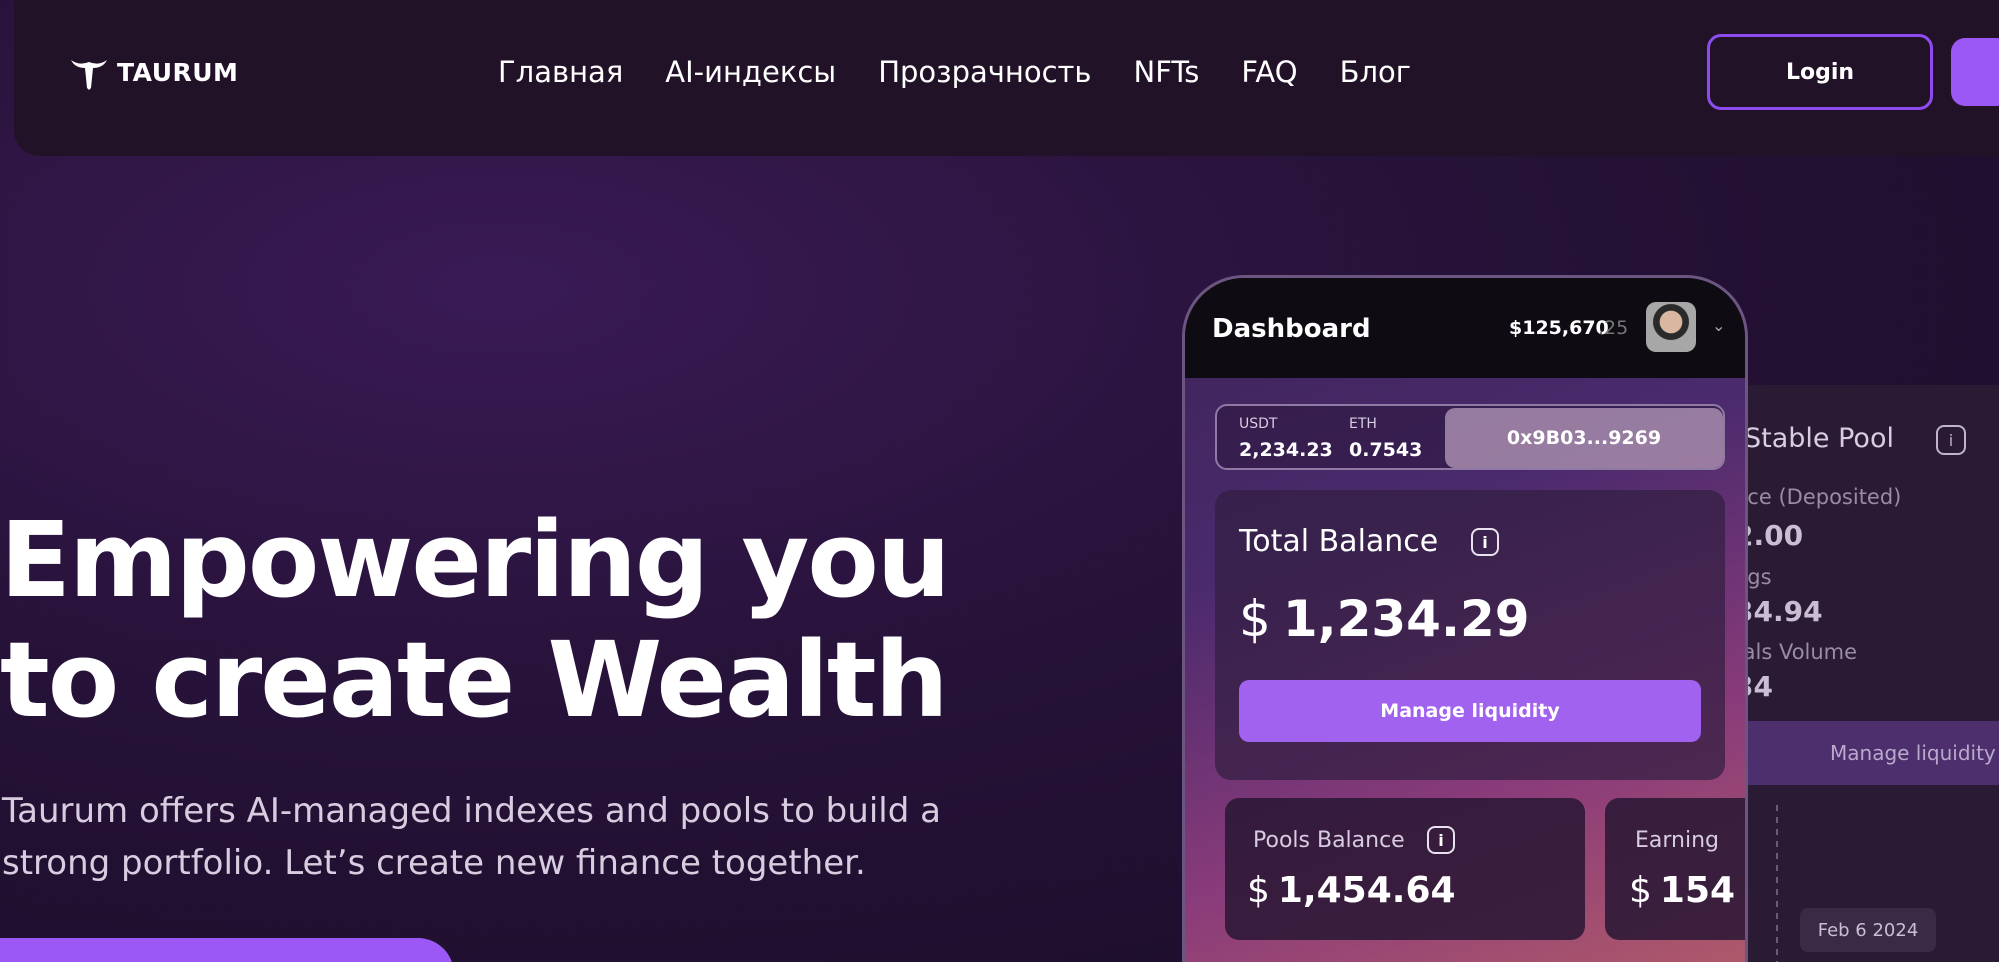 The image size is (1999, 962). Describe the element at coordinates (984, 72) in the screenshot. I see `nav-link-transparency: Прозрачность` at that location.